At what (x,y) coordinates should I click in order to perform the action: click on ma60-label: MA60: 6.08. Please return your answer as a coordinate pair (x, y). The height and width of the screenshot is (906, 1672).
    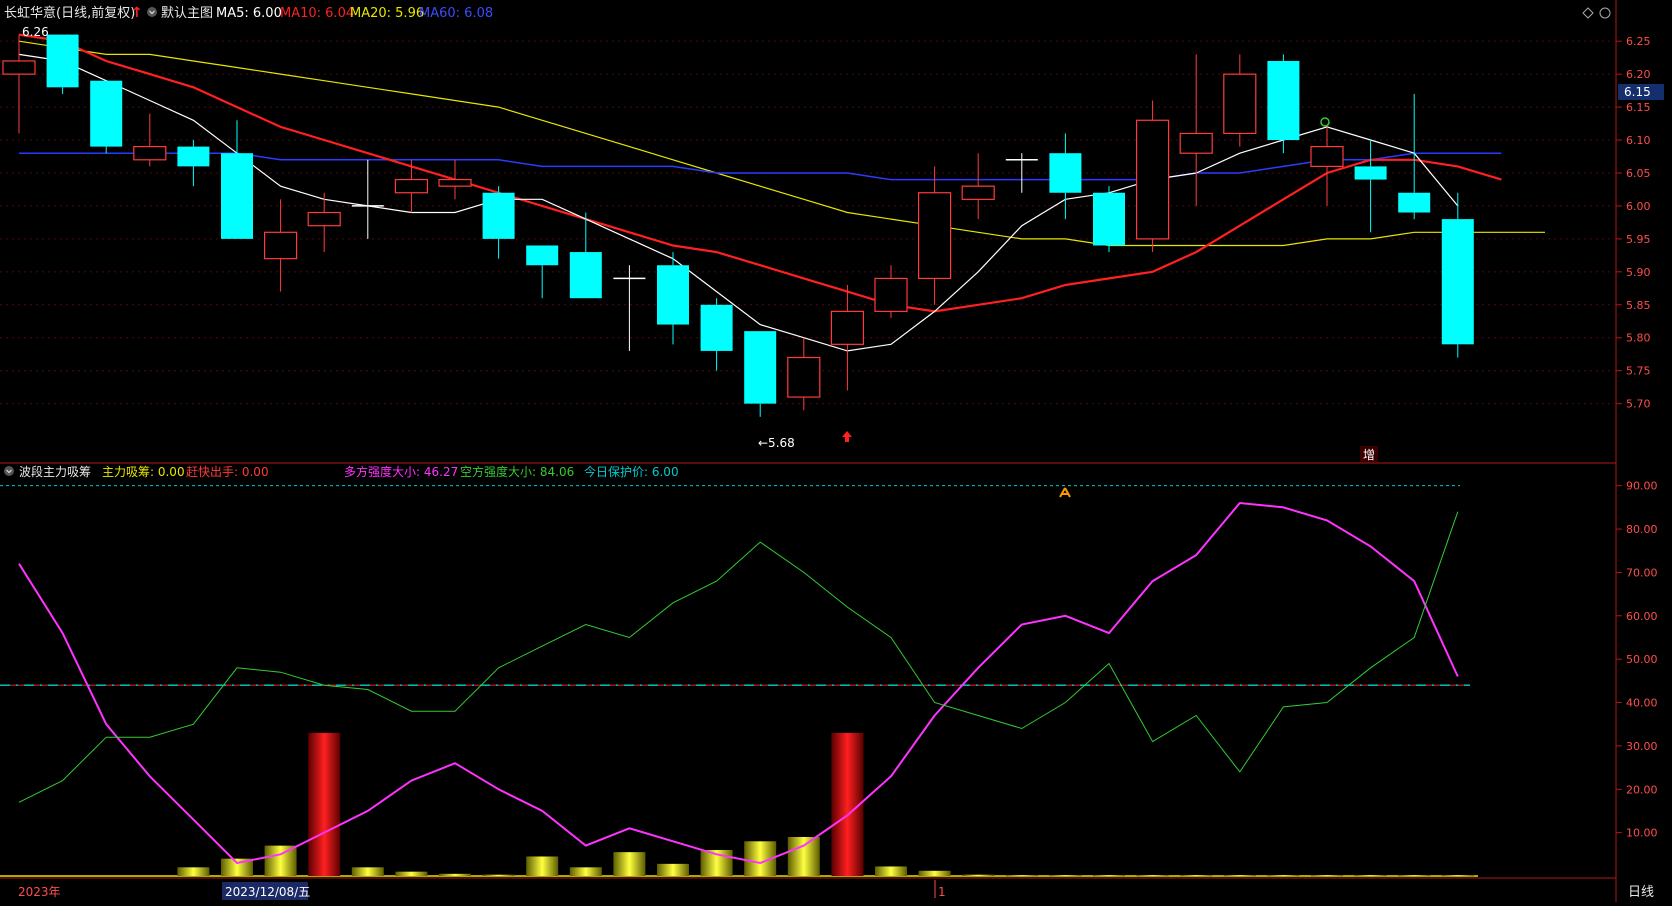
    Looking at the image, I should click on (456, 13).